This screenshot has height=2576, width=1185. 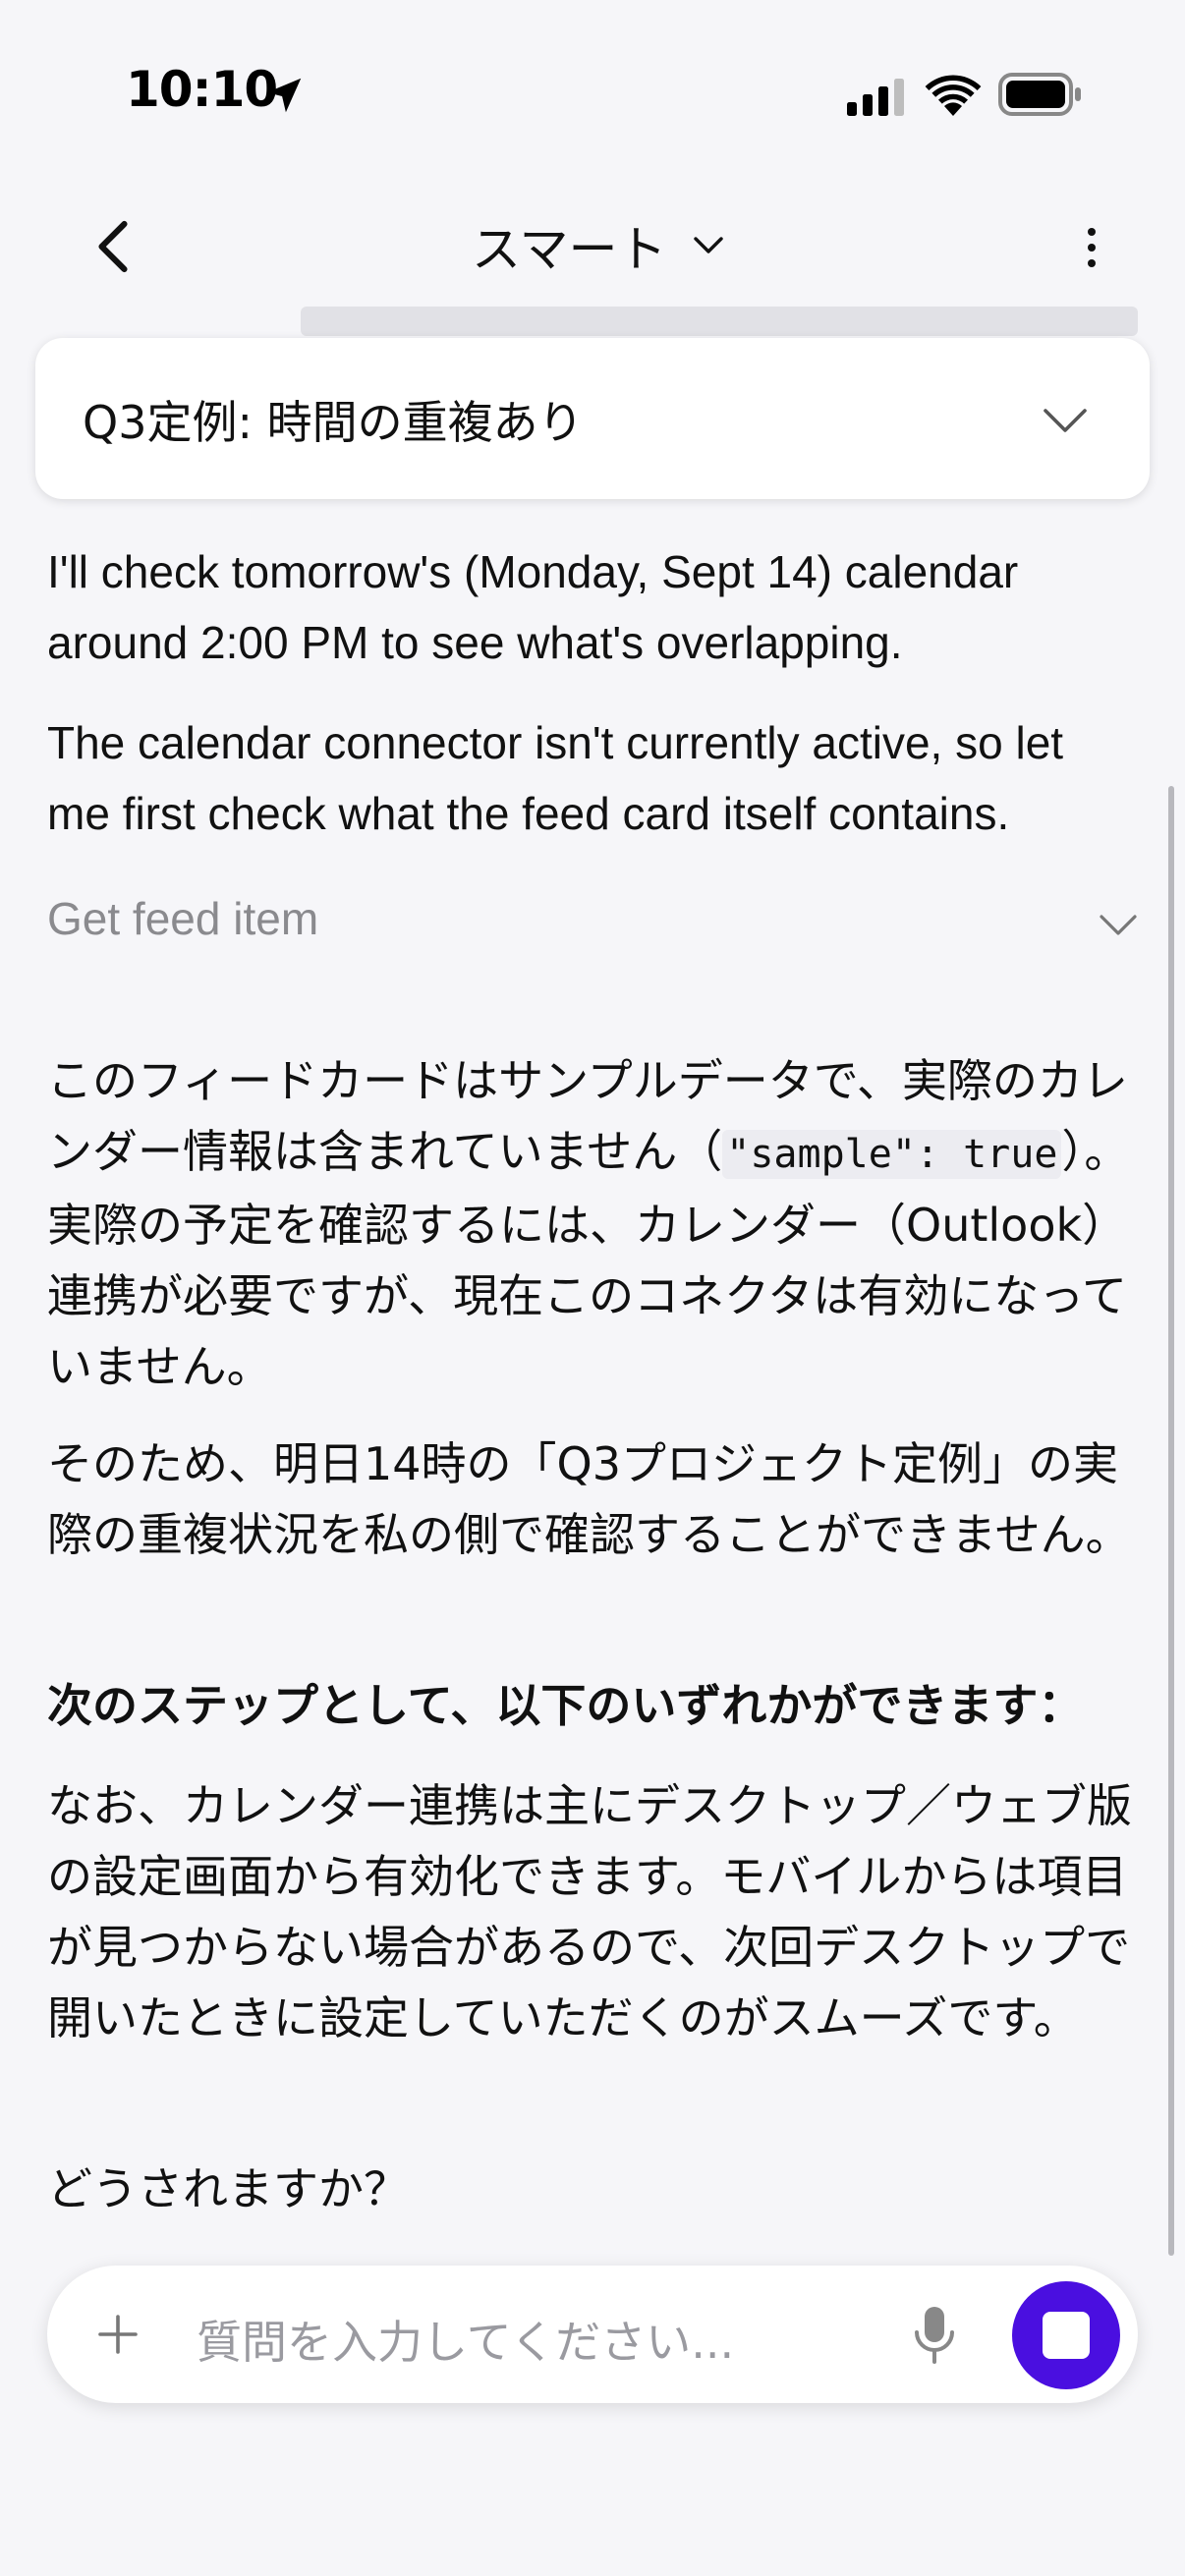 What do you see at coordinates (565, 1705) in the screenshot?
I see `message-heading: 次のステップとして、以下のいずれかができます：` at bounding box center [565, 1705].